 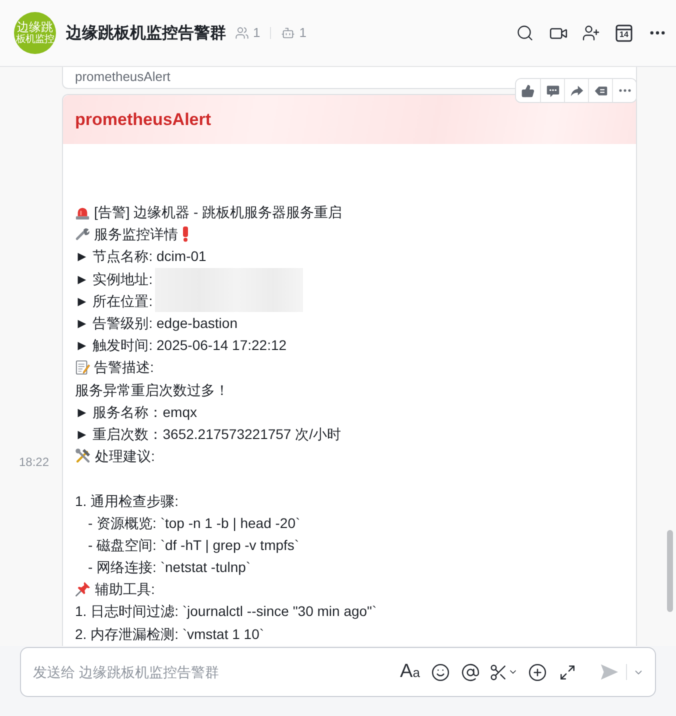 I want to click on calendar-icon, so click(x=624, y=33).